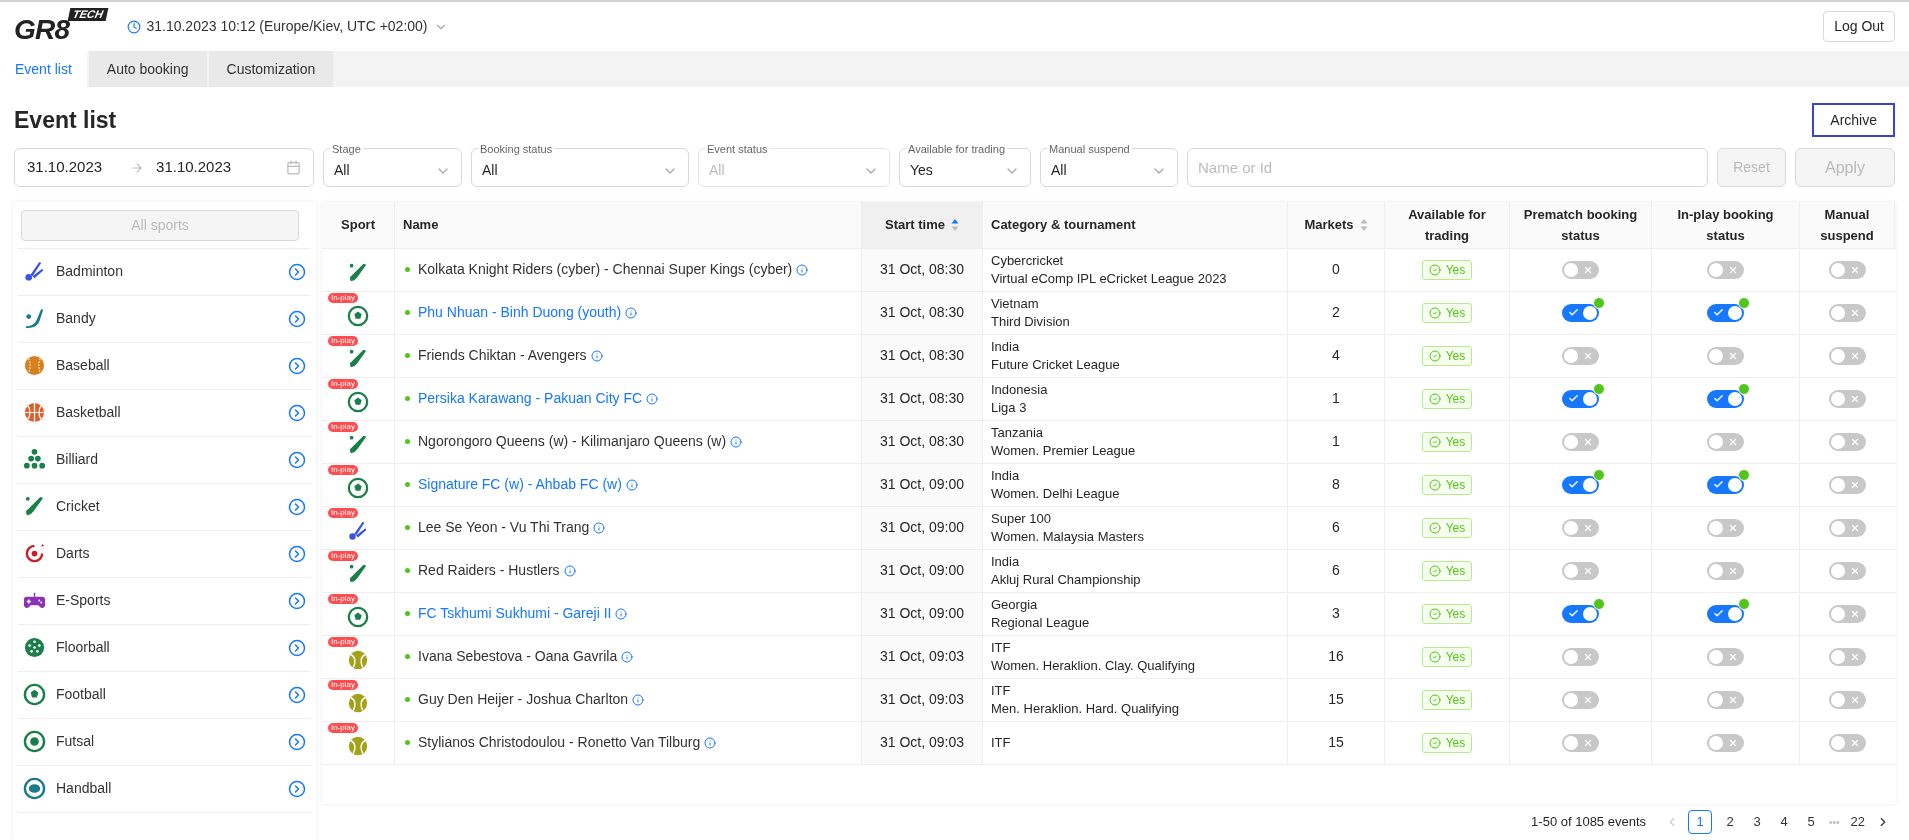 Image resolution: width=1909 pixels, height=840 pixels. I want to click on column-header: In-play booking status, so click(1726, 224).